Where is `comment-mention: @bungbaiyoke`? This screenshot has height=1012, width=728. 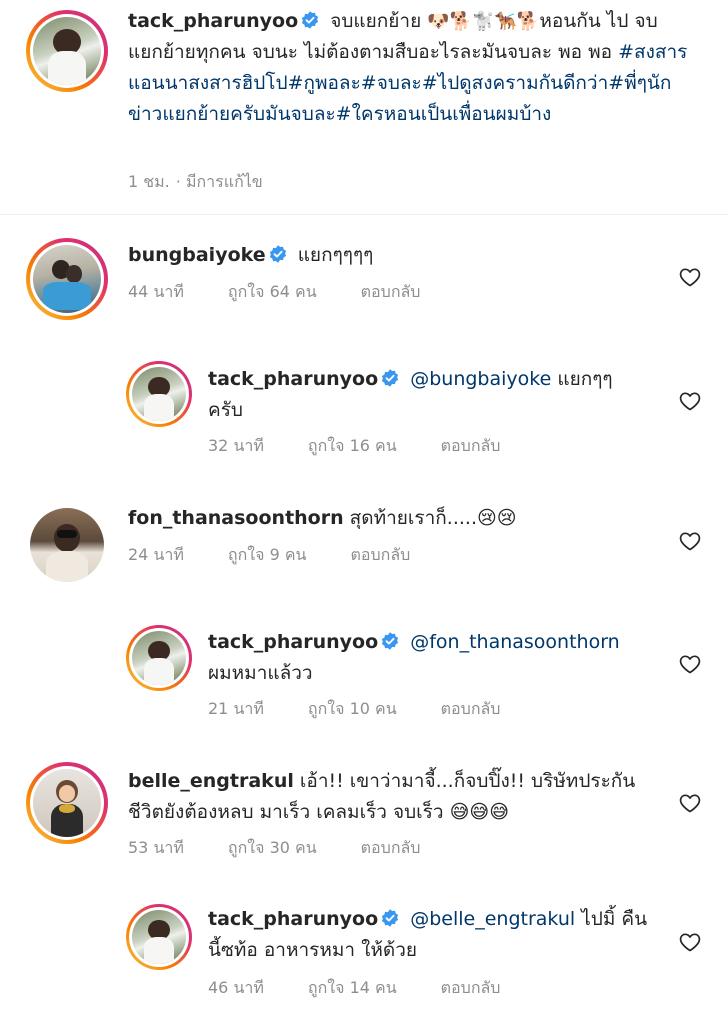
comment-mention: @bungbaiyoke is located at coordinates (480, 379).